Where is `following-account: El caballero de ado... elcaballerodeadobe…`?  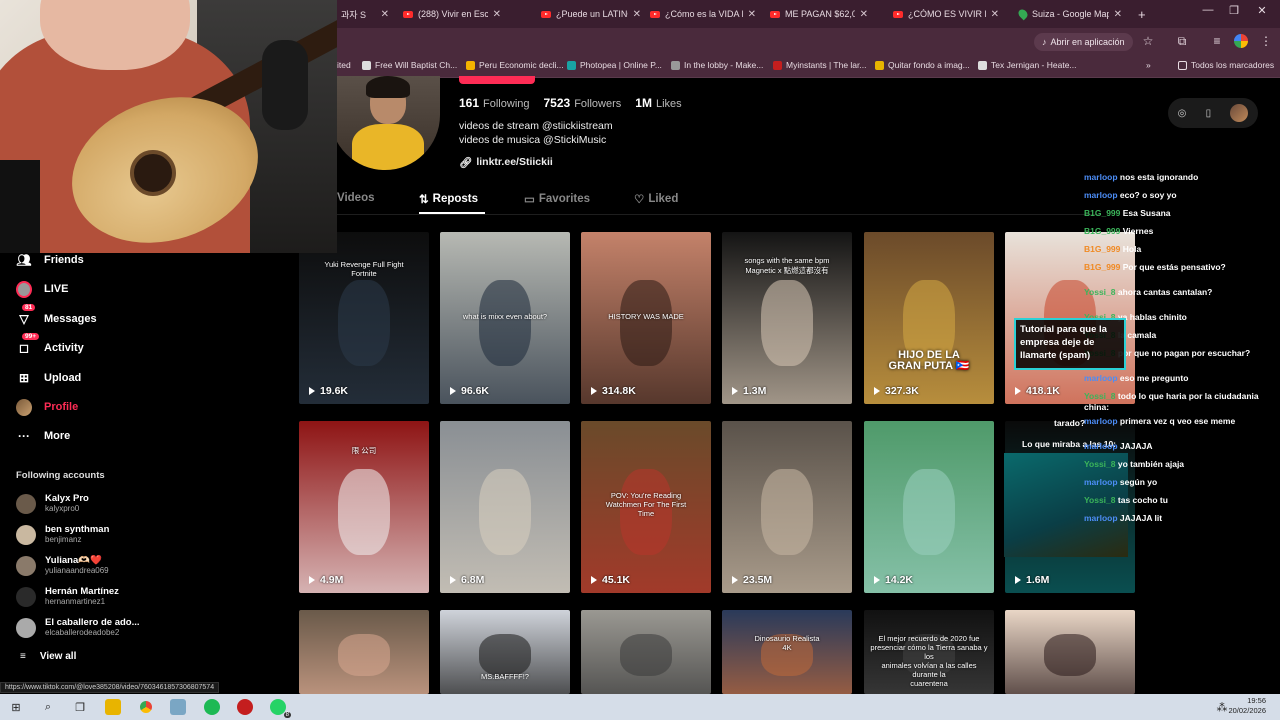
following-account: El caballero de ado... elcaballerodeadobe… is located at coordinates (78, 627).